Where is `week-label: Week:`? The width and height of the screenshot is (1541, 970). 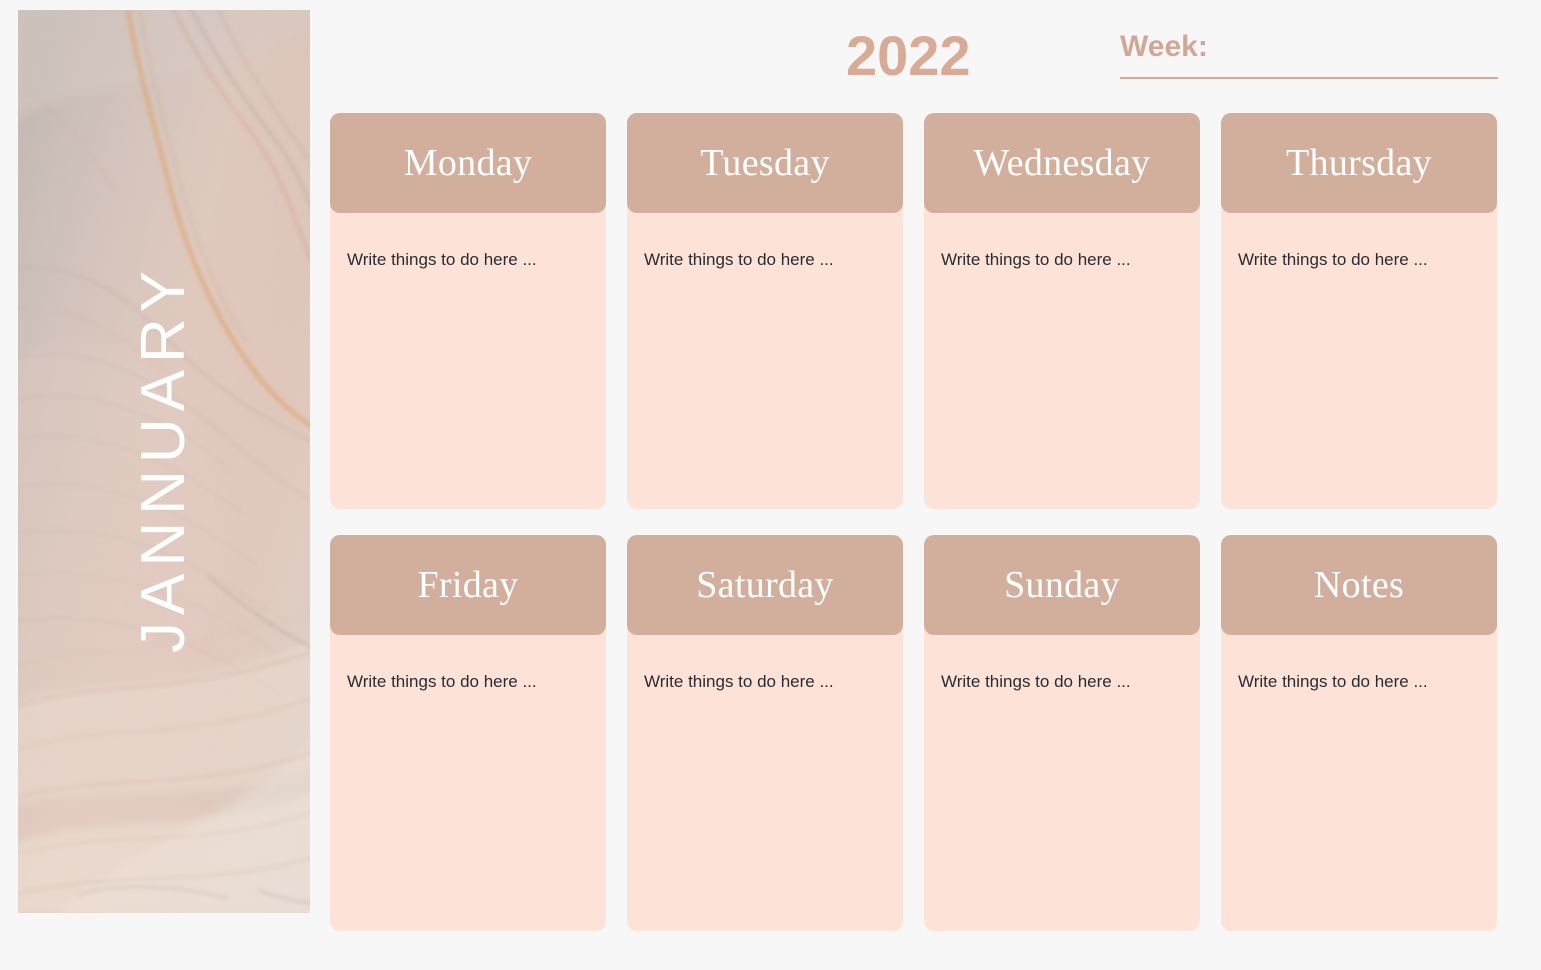
week-label: Week: is located at coordinates (1164, 46).